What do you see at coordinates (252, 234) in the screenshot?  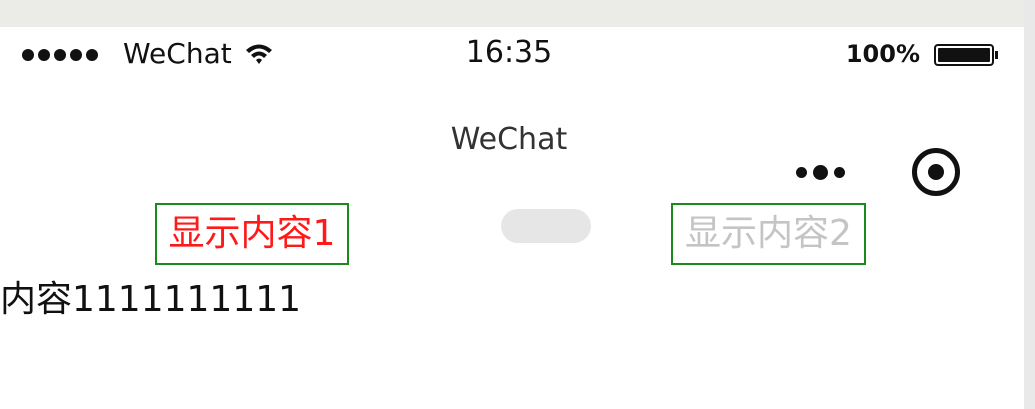 I see `tab-content-1: 显示内容1` at bounding box center [252, 234].